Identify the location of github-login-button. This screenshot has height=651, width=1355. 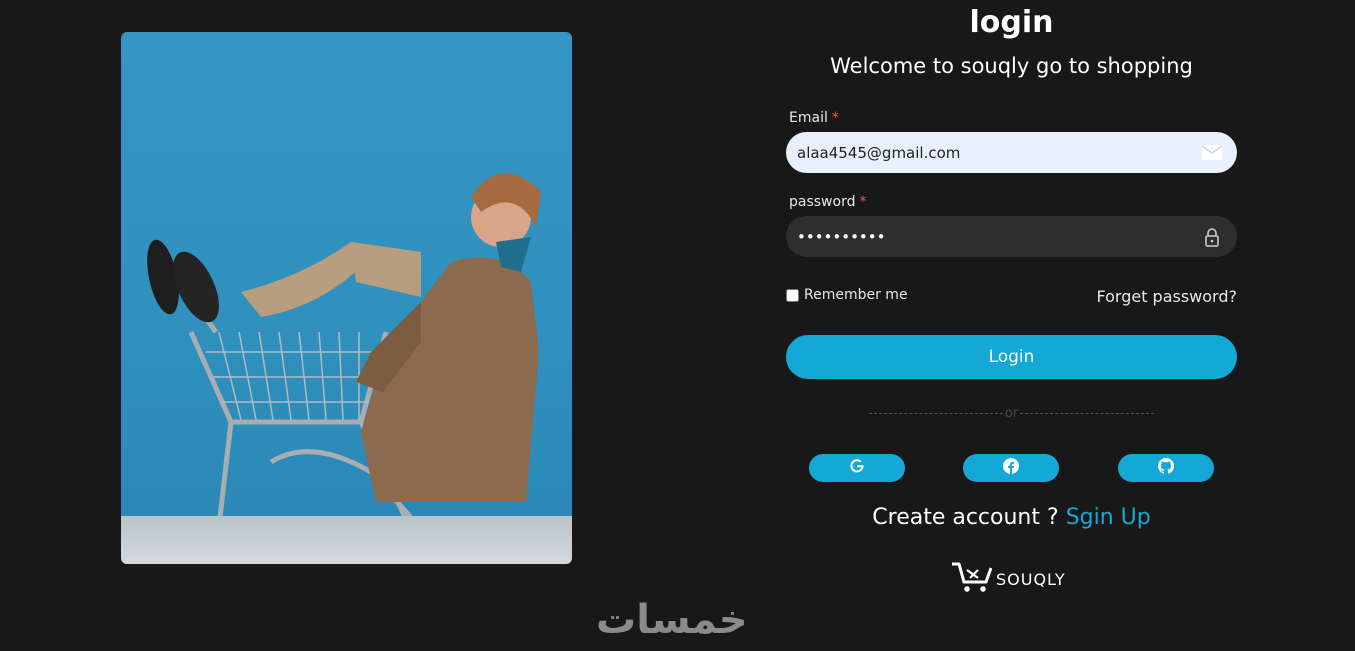
(1166, 468).